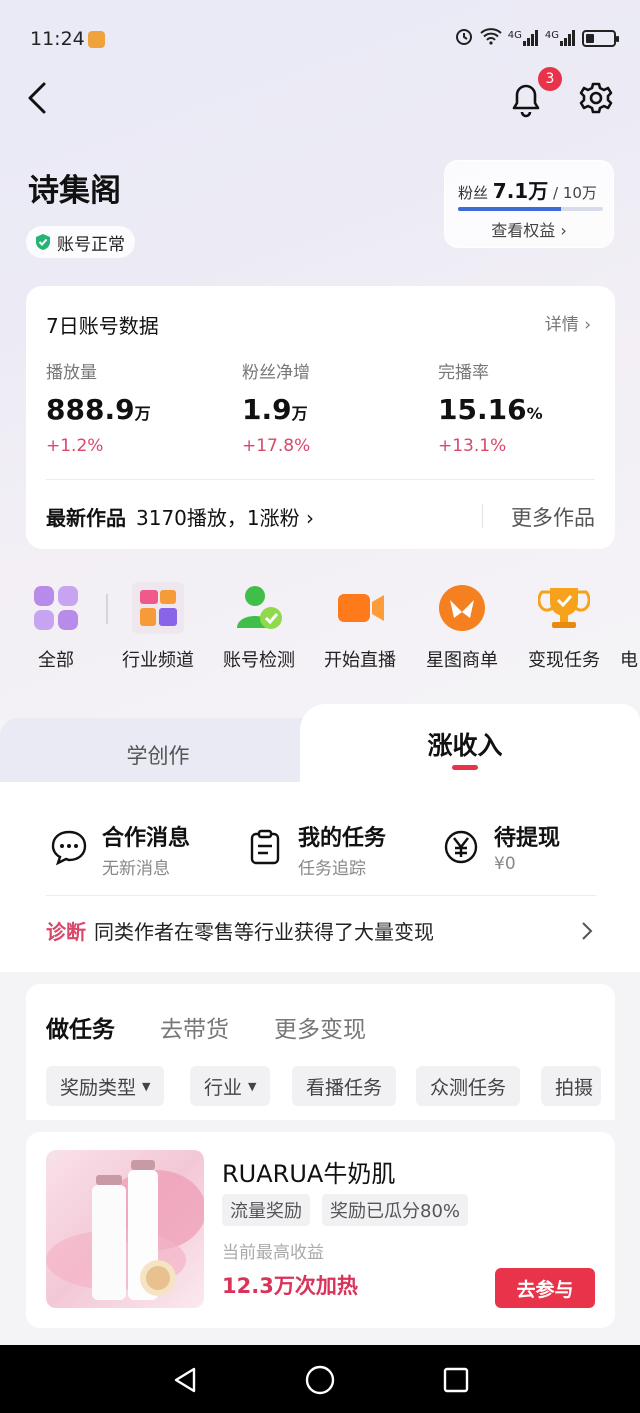 The image size is (640, 1413). What do you see at coordinates (320, 1027) in the screenshot?
I see `task-tab-more-monetize: 更多变现` at bounding box center [320, 1027].